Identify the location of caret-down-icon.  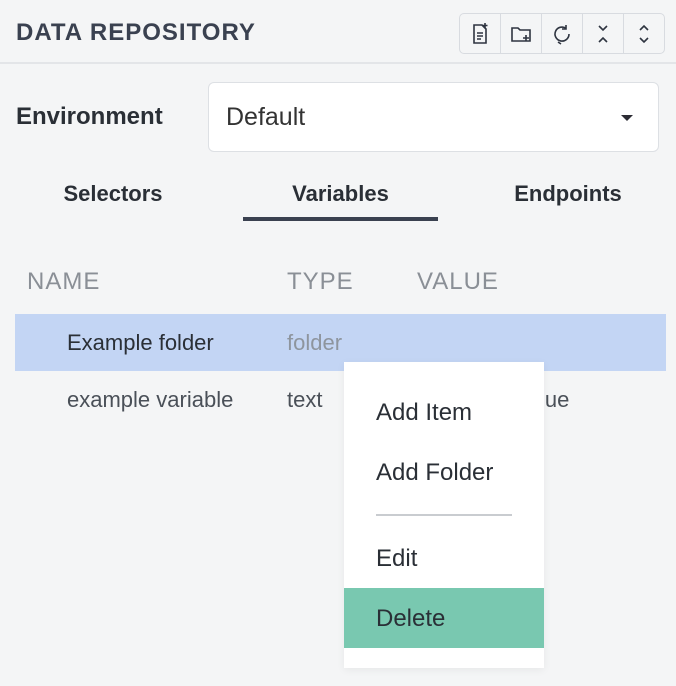
(627, 118).